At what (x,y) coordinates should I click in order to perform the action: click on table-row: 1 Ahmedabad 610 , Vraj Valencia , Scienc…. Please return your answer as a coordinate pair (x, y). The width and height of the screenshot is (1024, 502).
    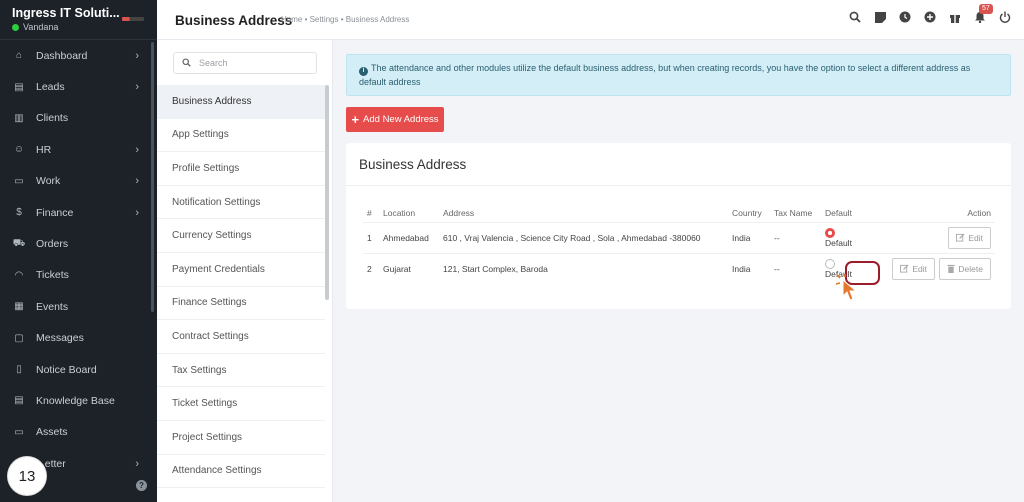
    Looking at the image, I should click on (679, 237).